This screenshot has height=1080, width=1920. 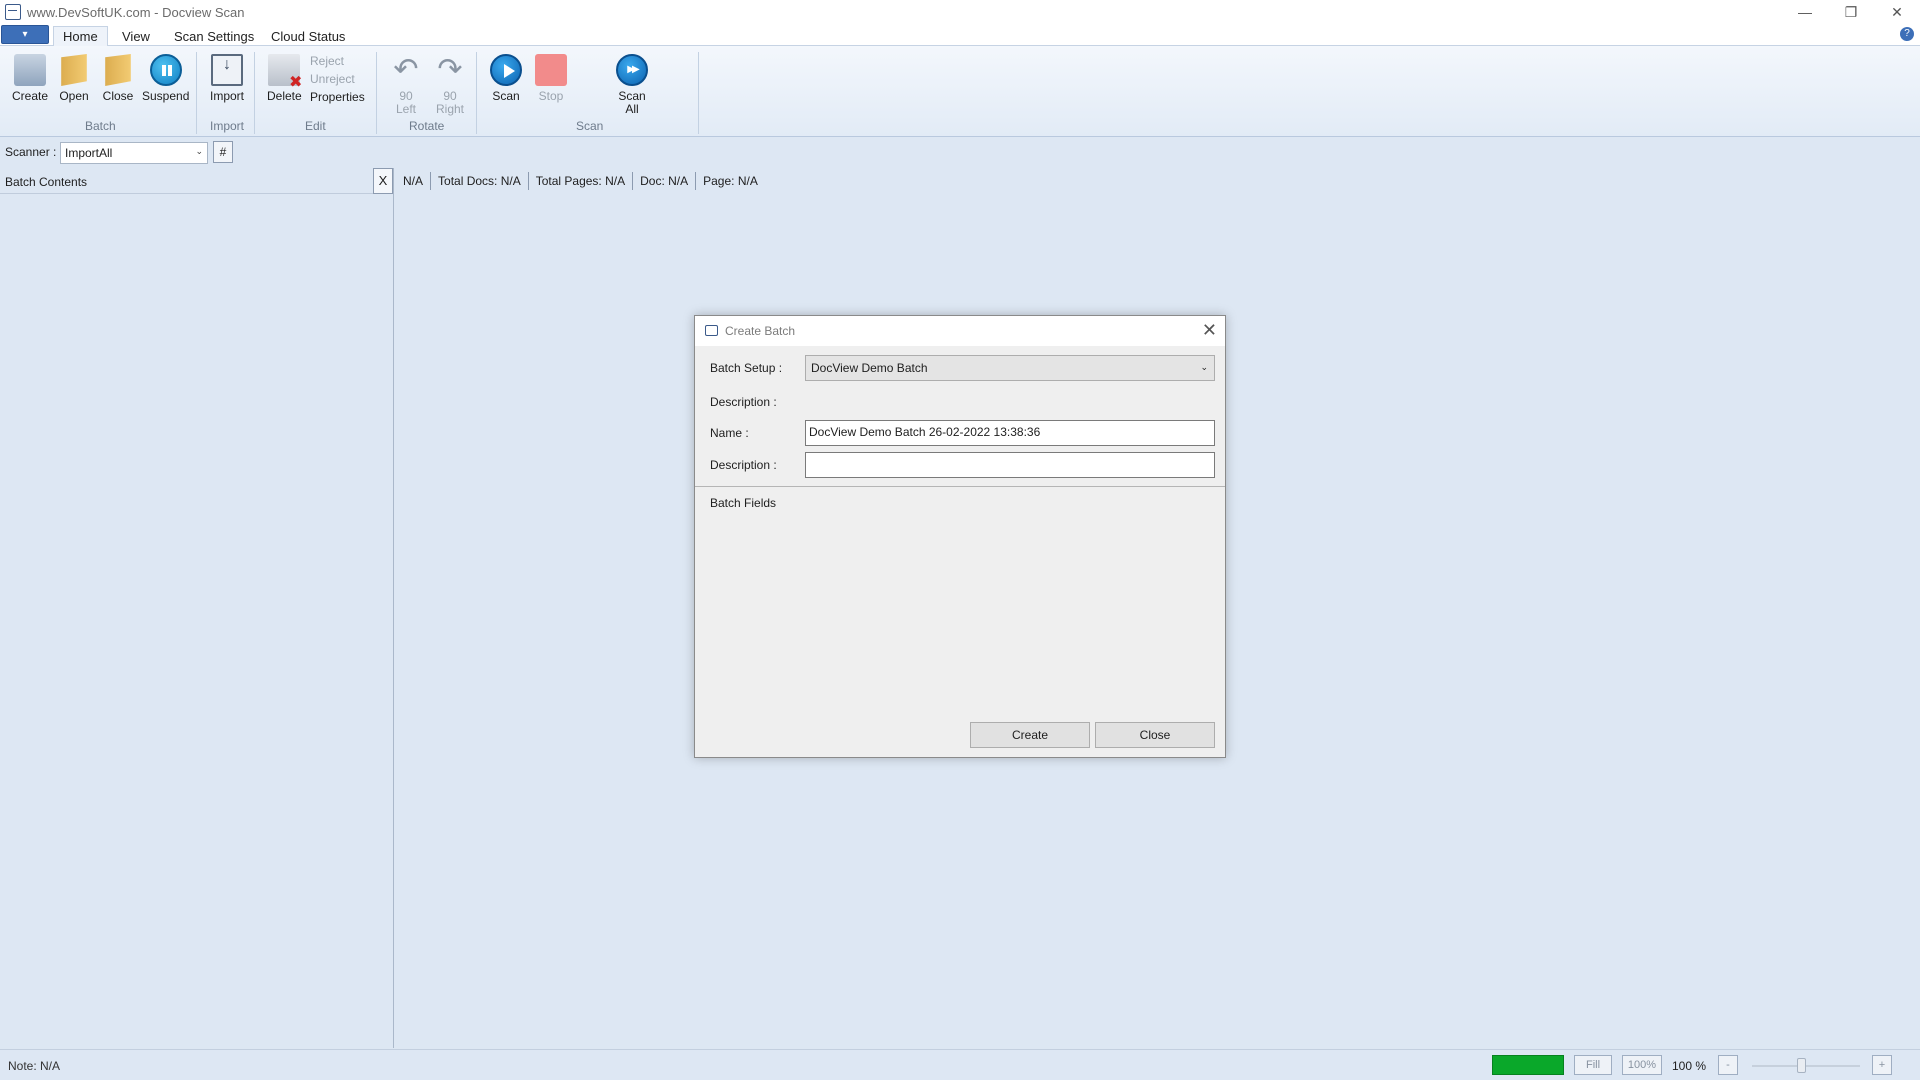 What do you see at coordinates (480, 181) in the screenshot?
I see `info-total-docs: Total Docs: N/A` at bounding box center [480, 181].